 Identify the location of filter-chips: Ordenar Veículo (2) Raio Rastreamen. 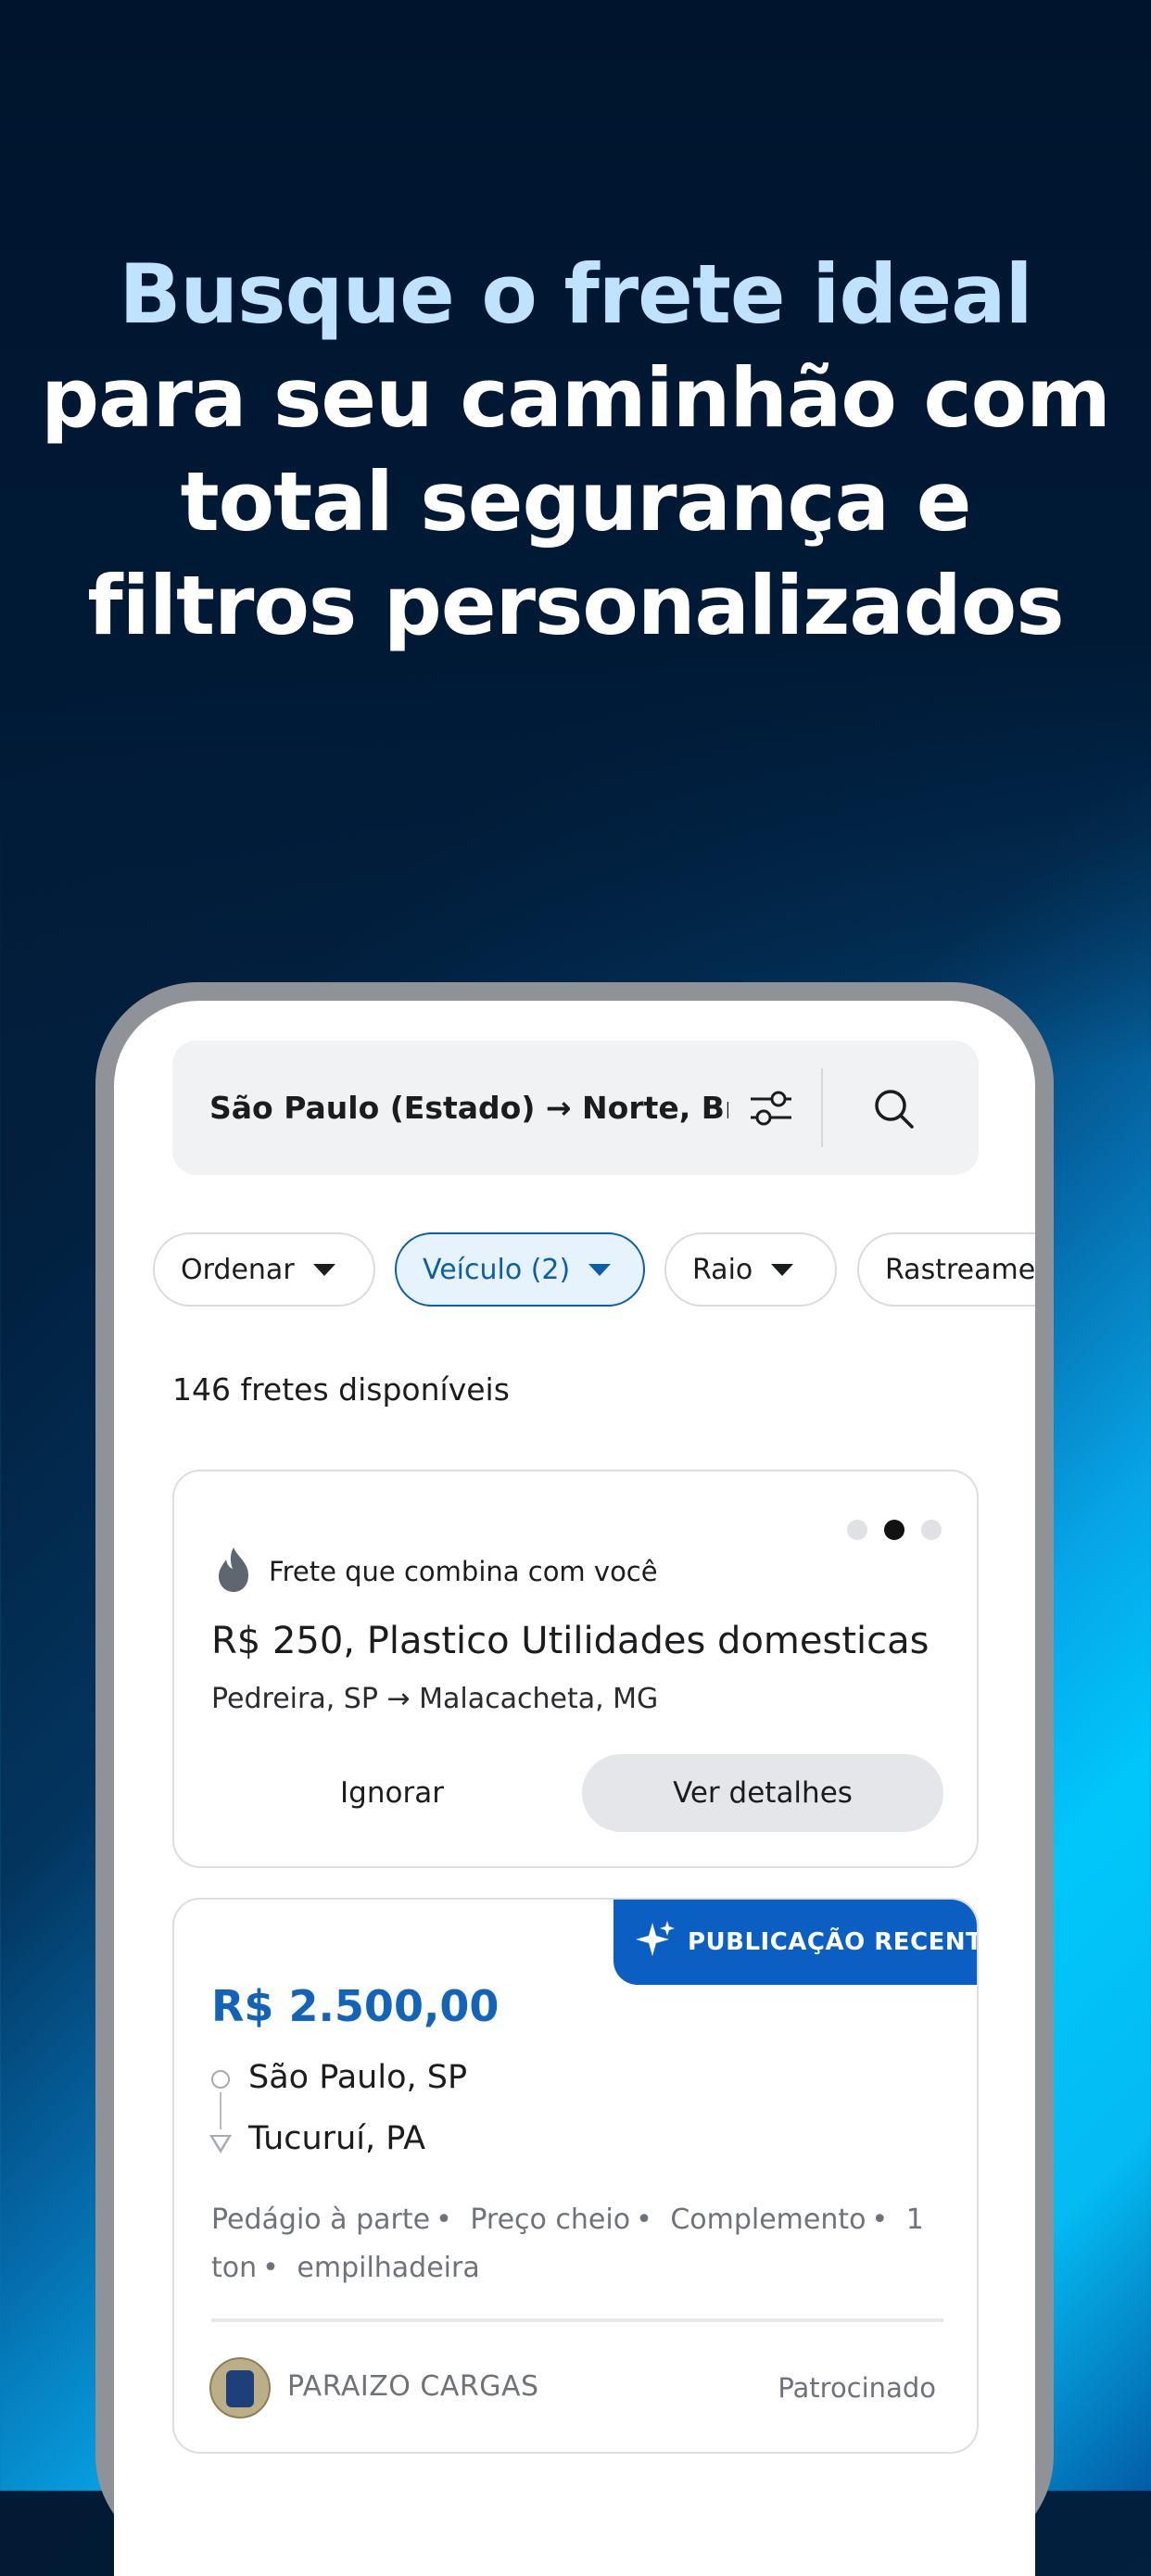
(594, 1271).